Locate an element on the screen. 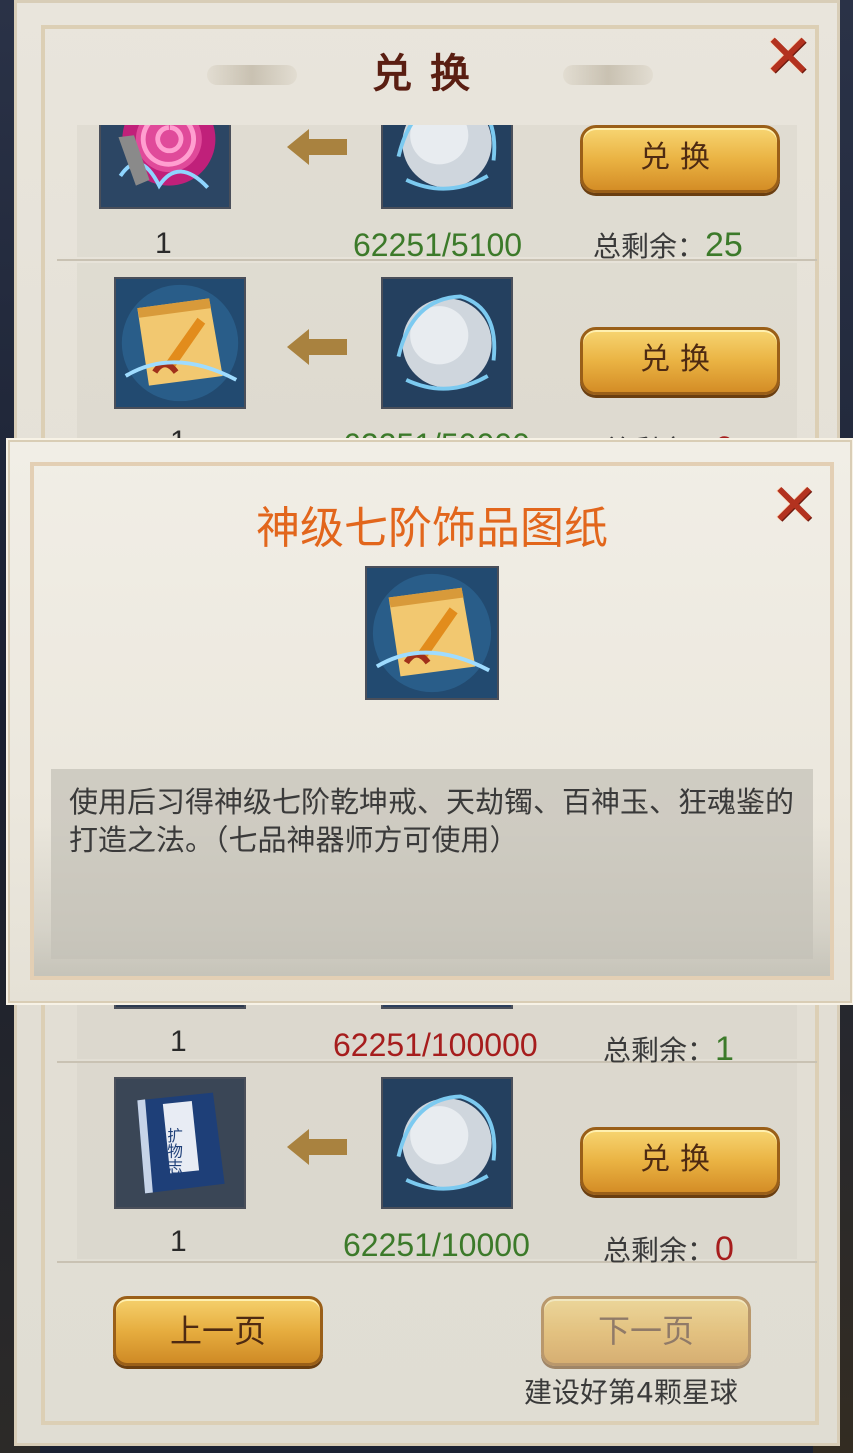 The image size is (853, 1453). remaining-count: 总剩余：0 is located at coordinates (668, 1247).